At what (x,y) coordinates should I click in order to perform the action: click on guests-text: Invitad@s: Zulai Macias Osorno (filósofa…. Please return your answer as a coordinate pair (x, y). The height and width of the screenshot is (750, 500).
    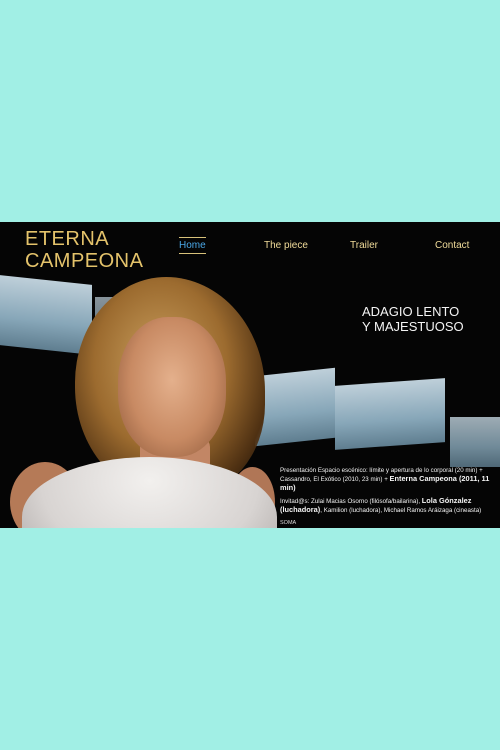
    Looking at the image, I should click on (351, 501).